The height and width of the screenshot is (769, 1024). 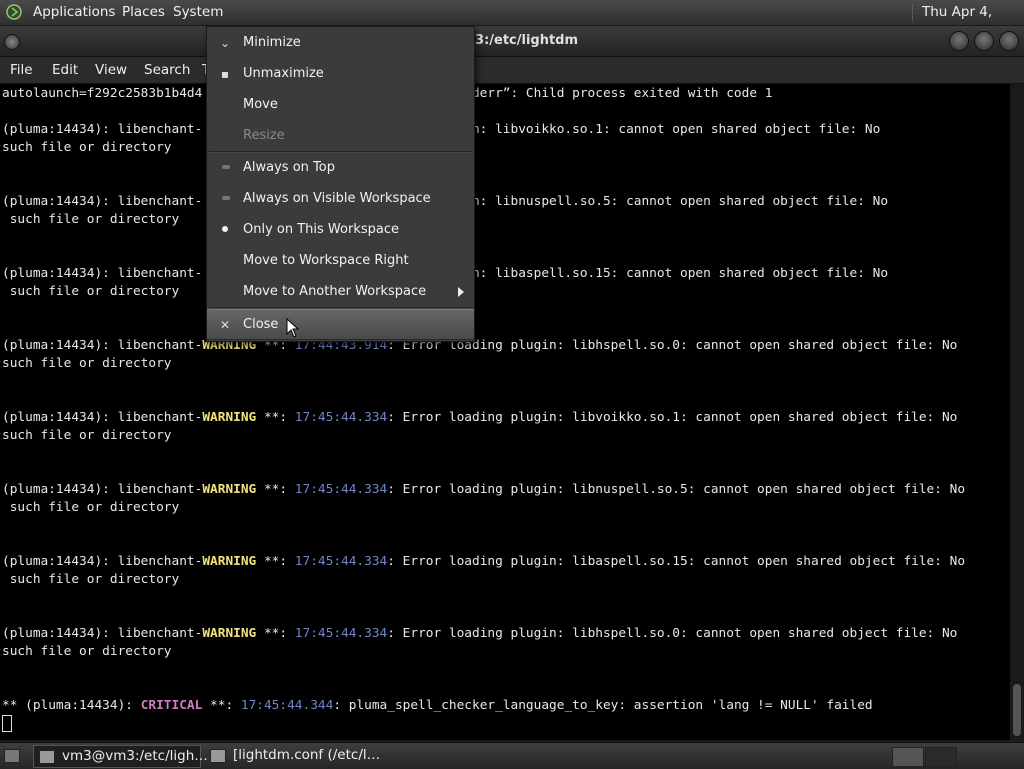 I want to click on close-button, so click(x=1009, y=41).